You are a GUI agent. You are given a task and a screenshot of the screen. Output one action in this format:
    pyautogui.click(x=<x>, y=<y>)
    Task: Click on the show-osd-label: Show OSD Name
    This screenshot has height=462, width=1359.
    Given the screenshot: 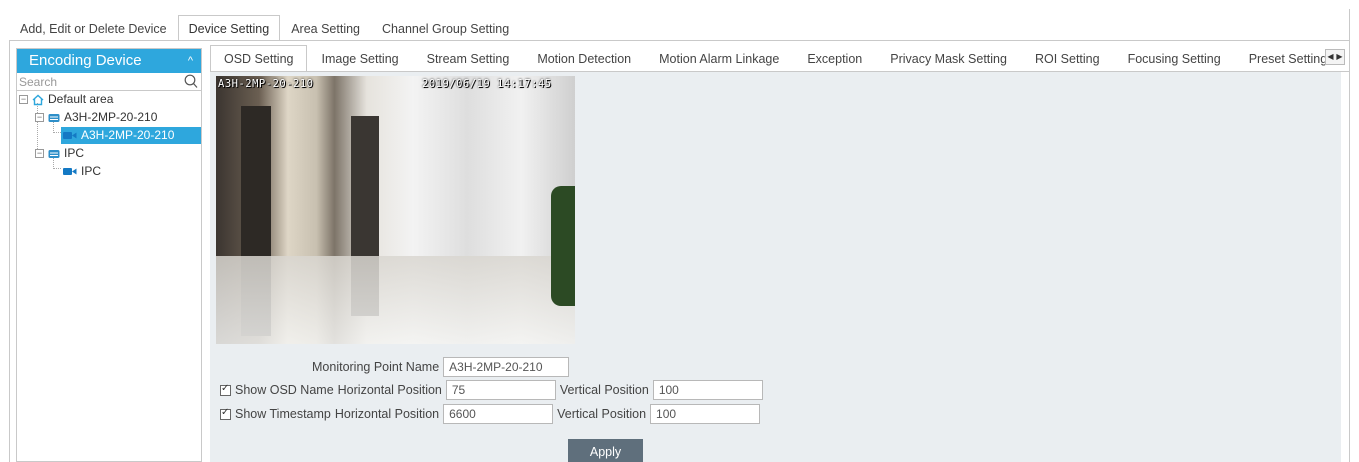 What is the action you would take?
    pyautogui.click(x=284, y=390)
    